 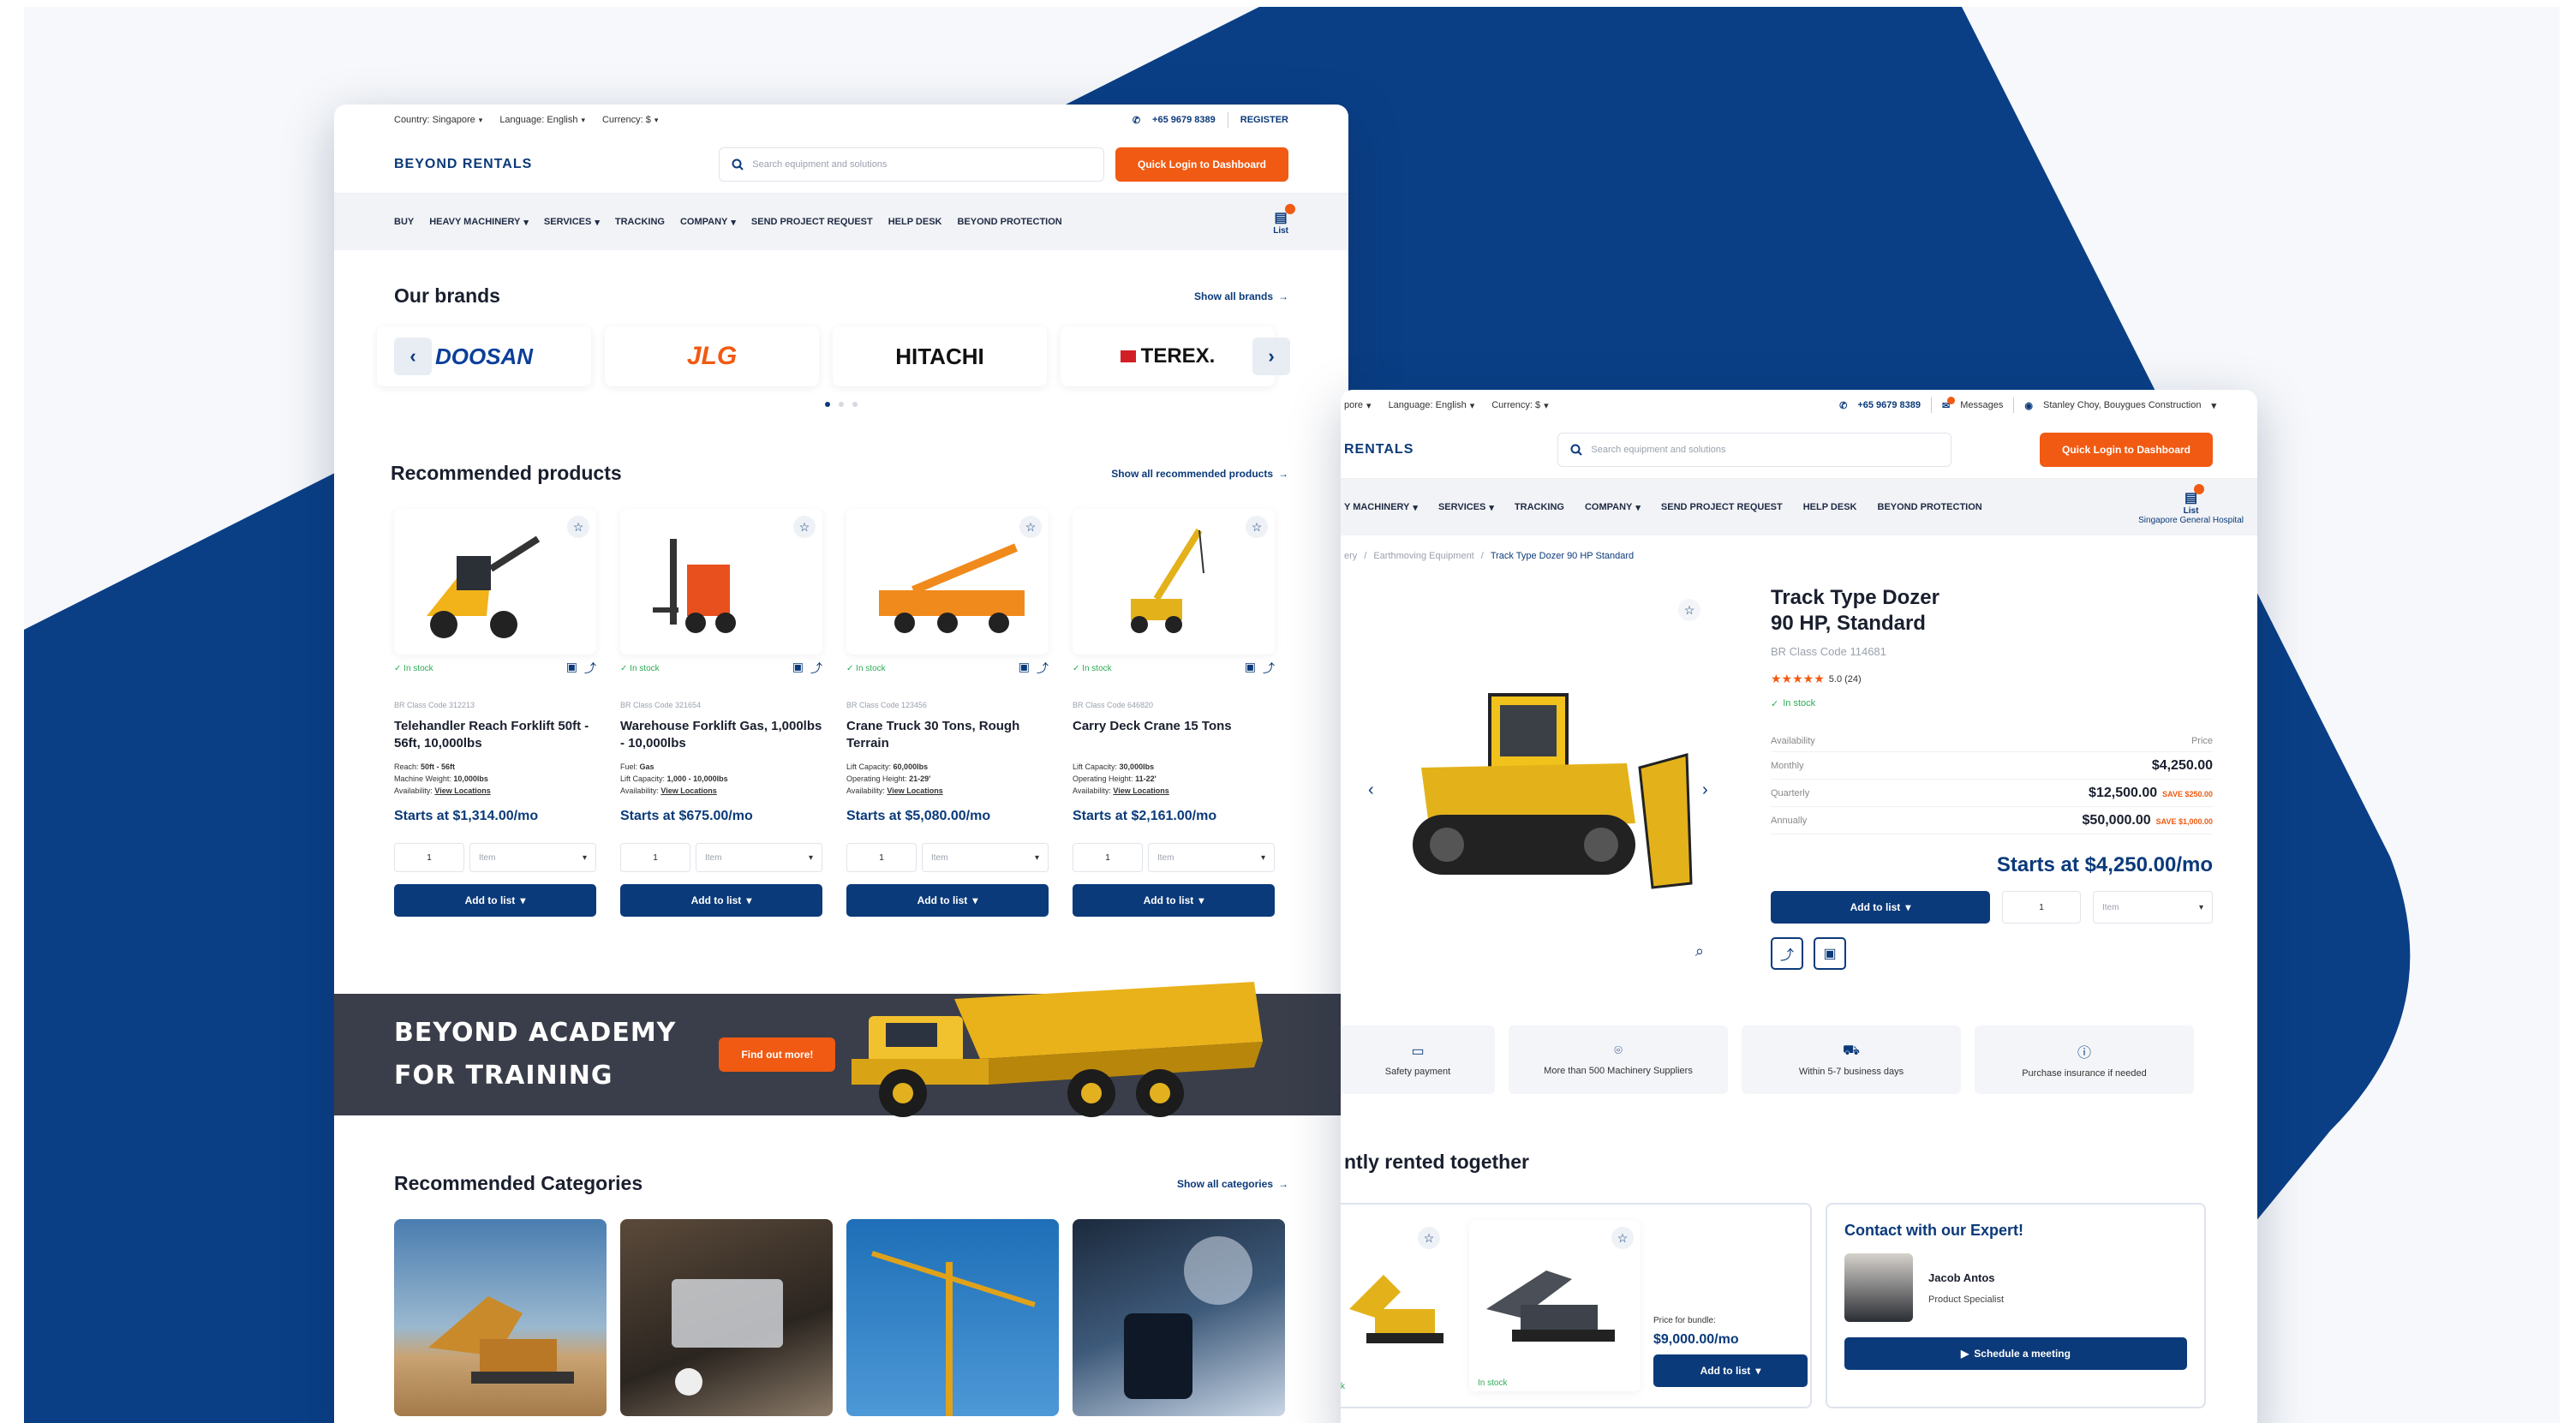 What do you see at coordinates (1241, 296) in the screenshot?
I see `show-all-brands-link: Show all brands →` at bounding box center [1241, 296].